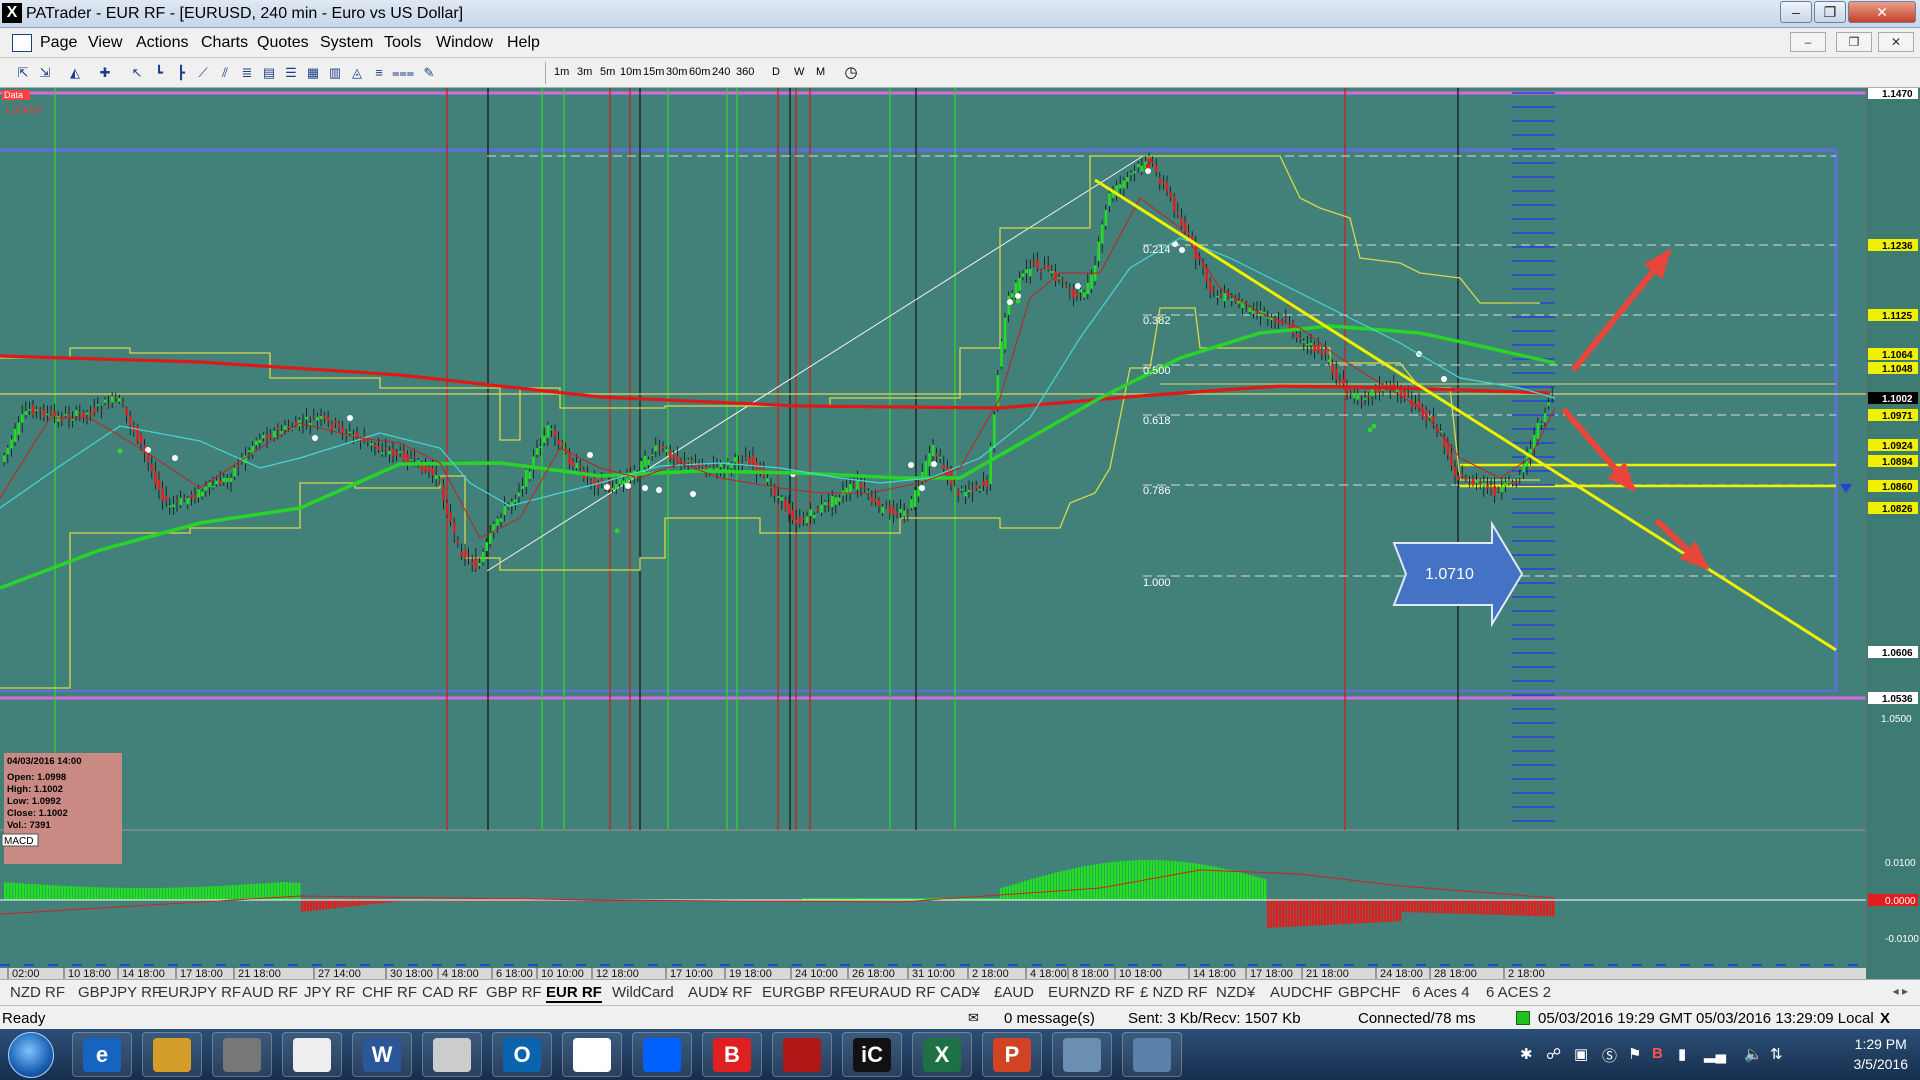 Image resolution: width=1920 pixels, height=1080 pixels. What do you see at coordinates (137, 73) in the screenshot?
I see `cursor-icon: ↖` at bounding box center [137, 73].